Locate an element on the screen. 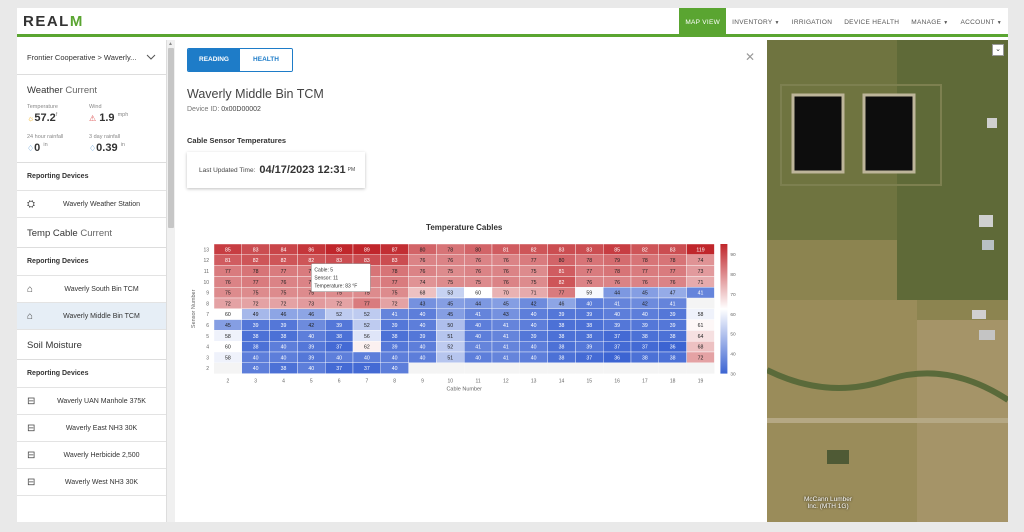  wind-icon: ⚠ is located at coordinates (93, 118).